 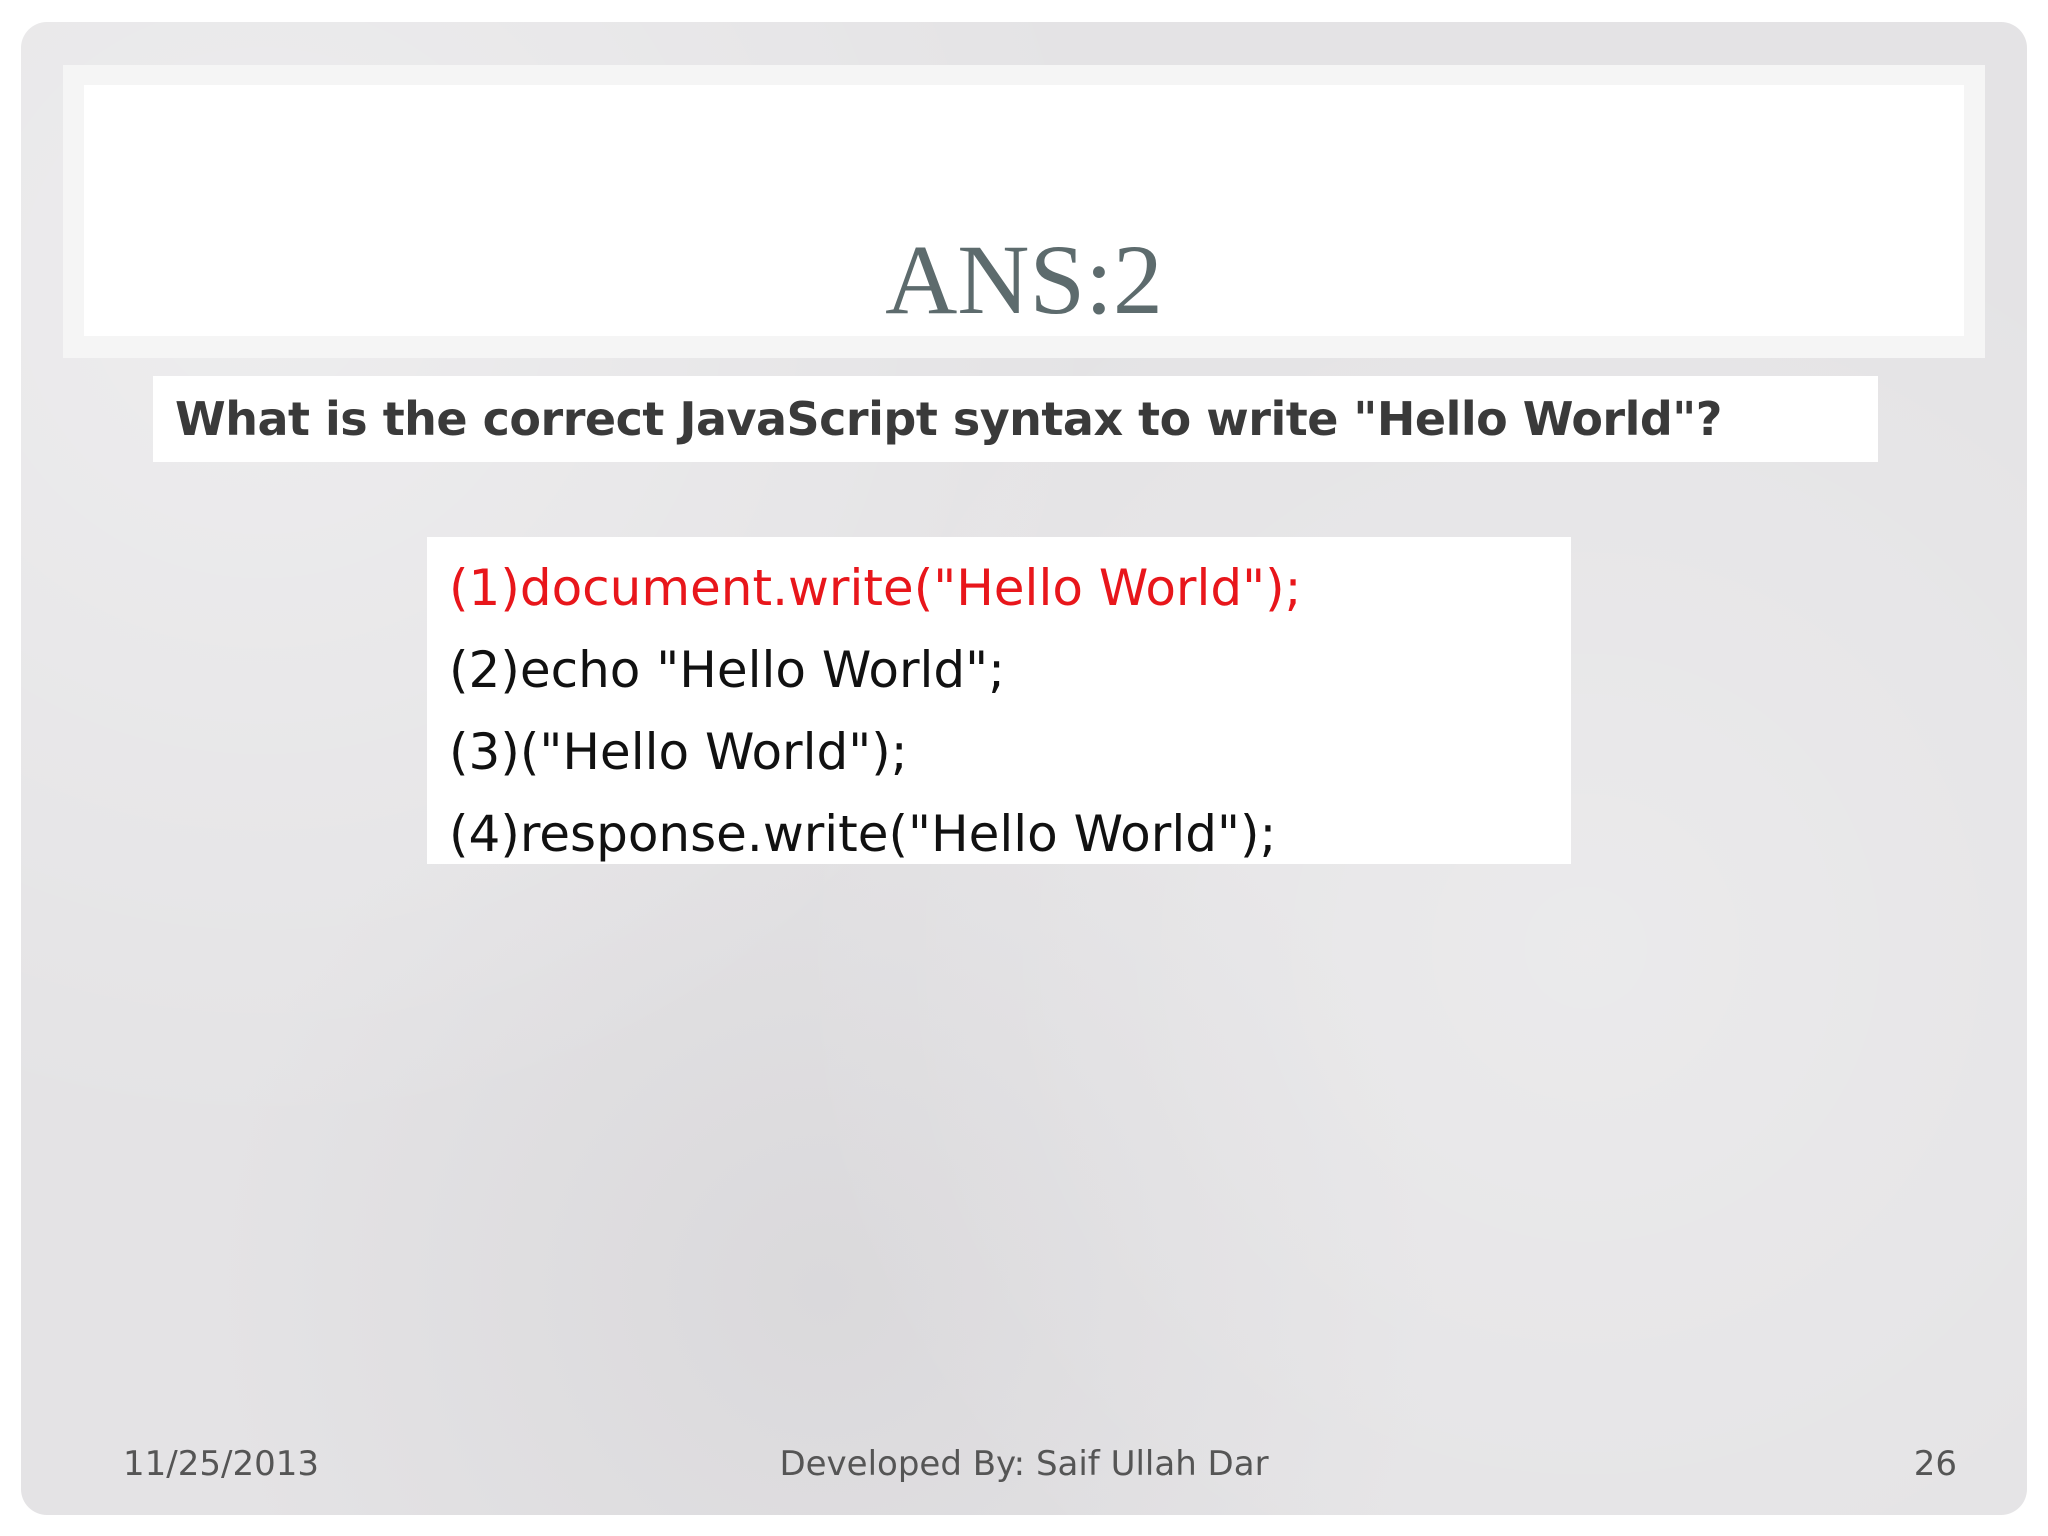 What do you see at coordinates (1935, 1464) in the screenshot?
I see `page-number: 26` at bounding box center [1935, 1464].